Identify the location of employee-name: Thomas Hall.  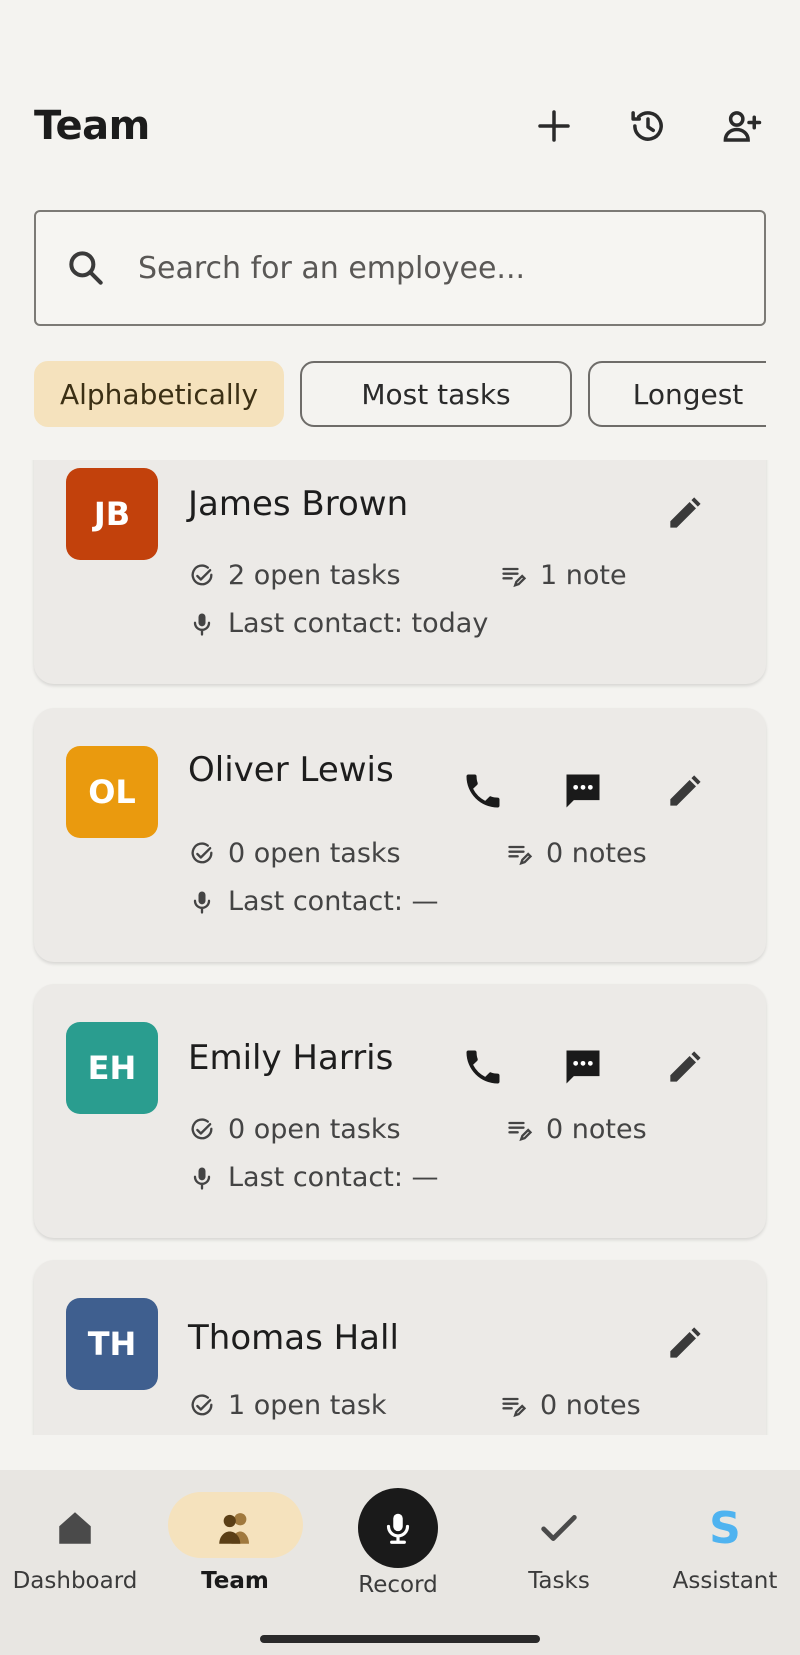
(293, 1338).